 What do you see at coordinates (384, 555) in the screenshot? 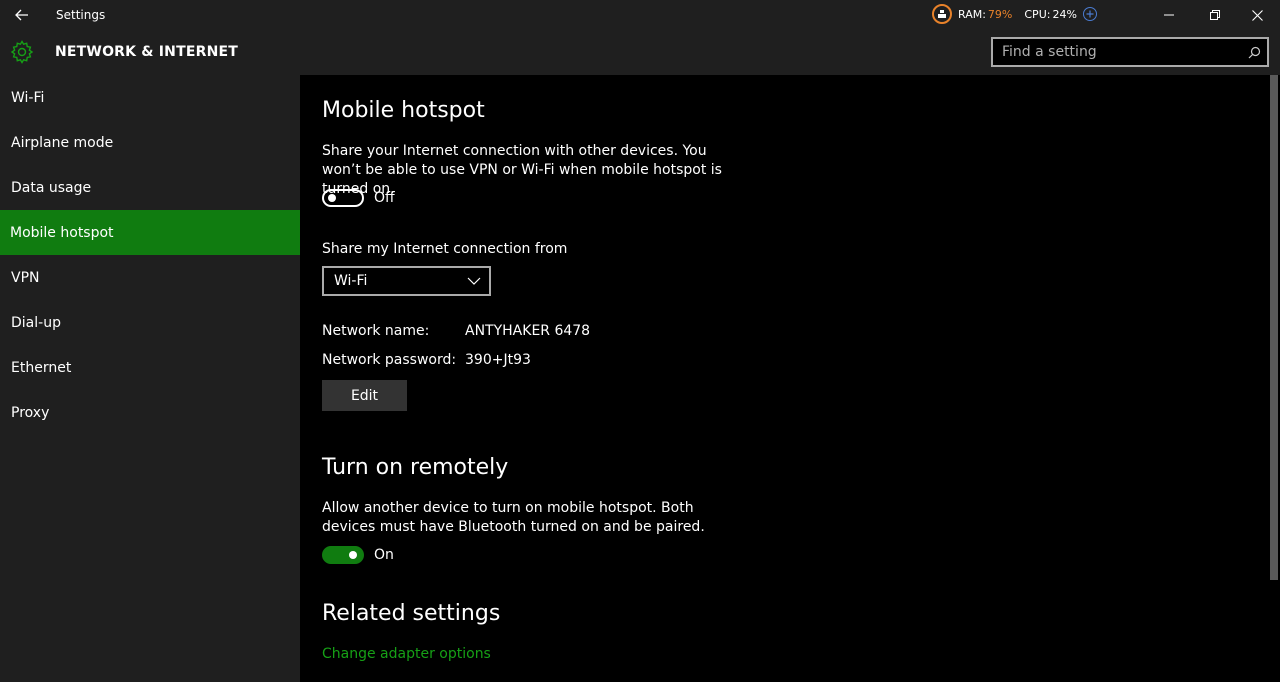
I see `remote-toggle-state: On` at bounding box center [384, 555].